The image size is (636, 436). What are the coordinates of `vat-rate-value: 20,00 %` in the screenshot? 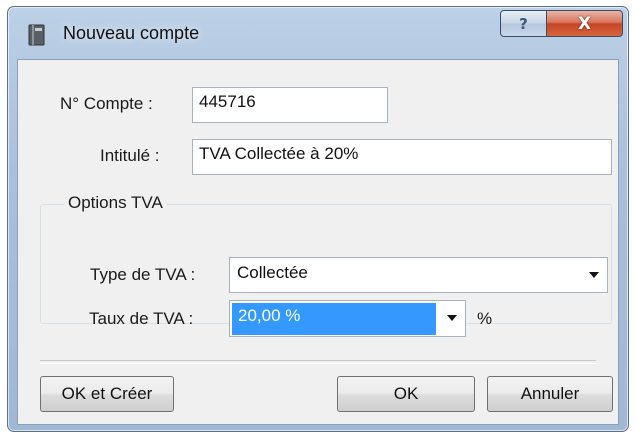 It's located at (269, 315).